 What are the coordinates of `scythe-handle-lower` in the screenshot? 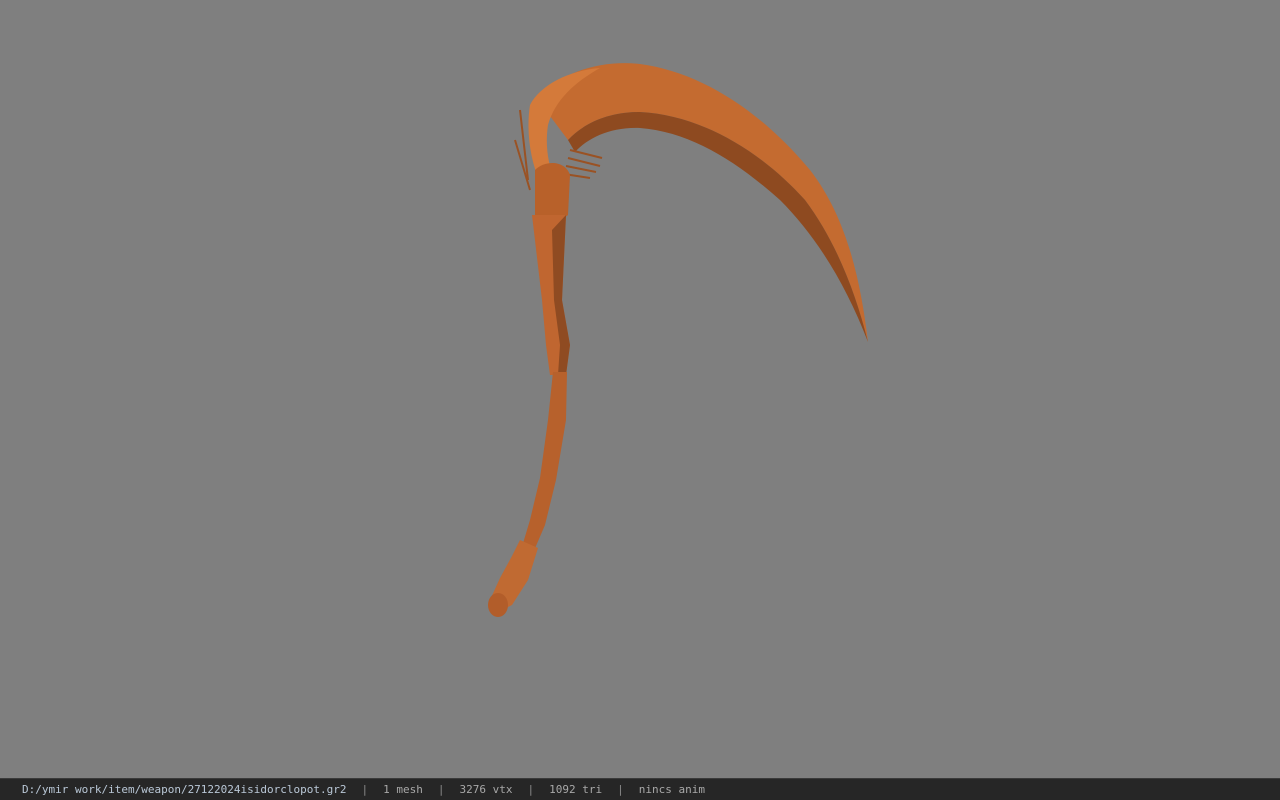 It's located at (542, 466).